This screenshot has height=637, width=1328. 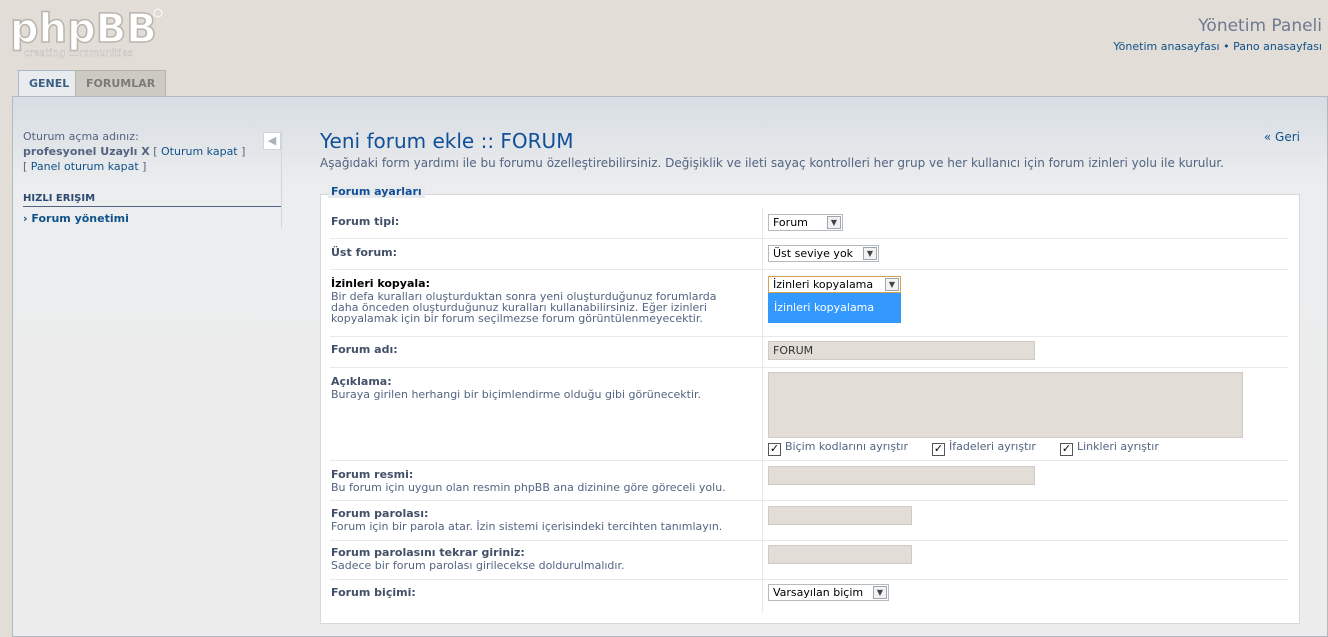 I want to click on logout-link: Oturum kapat, so click(x=199, y=151).